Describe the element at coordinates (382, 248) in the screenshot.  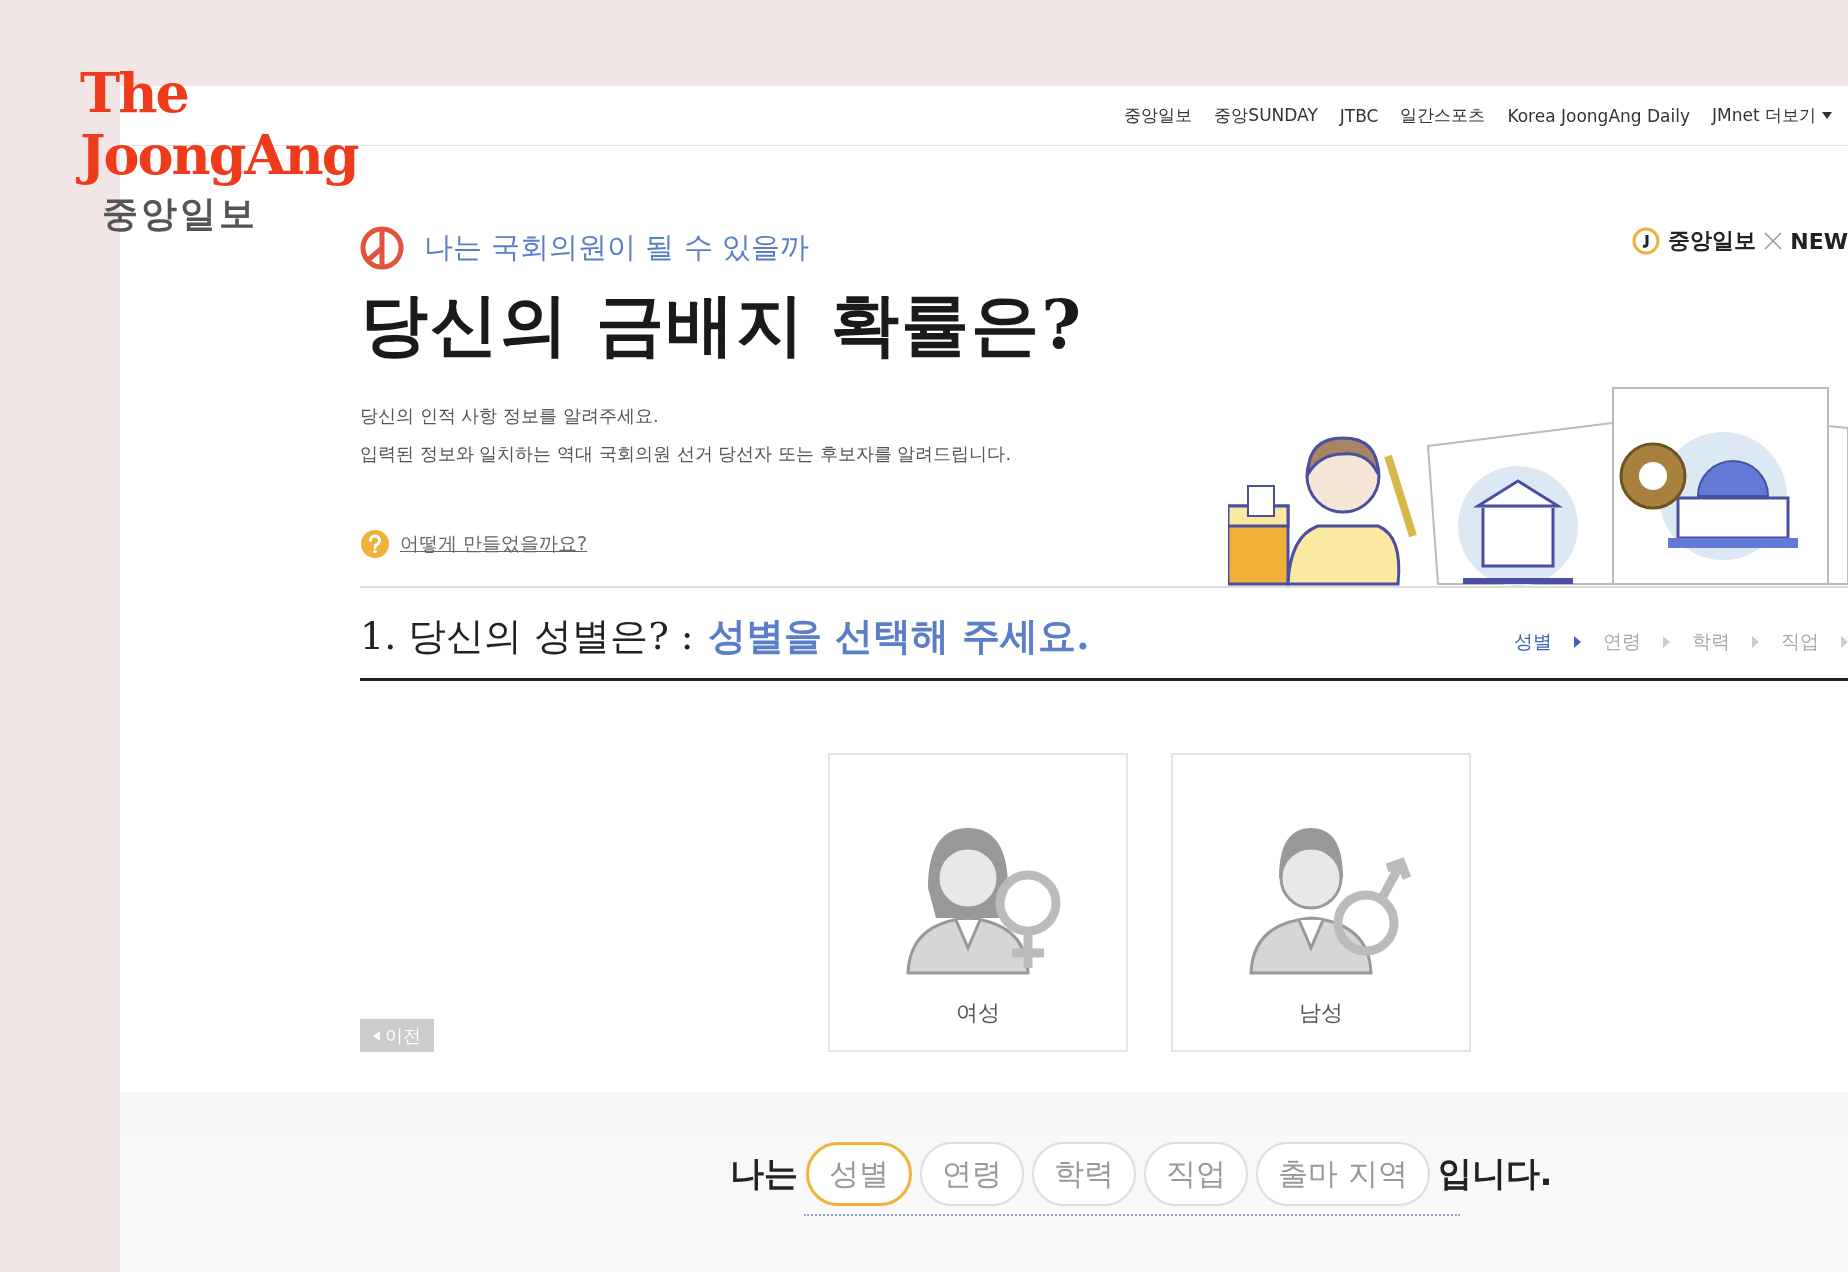
I see `ballot-mark-icon` at that location.